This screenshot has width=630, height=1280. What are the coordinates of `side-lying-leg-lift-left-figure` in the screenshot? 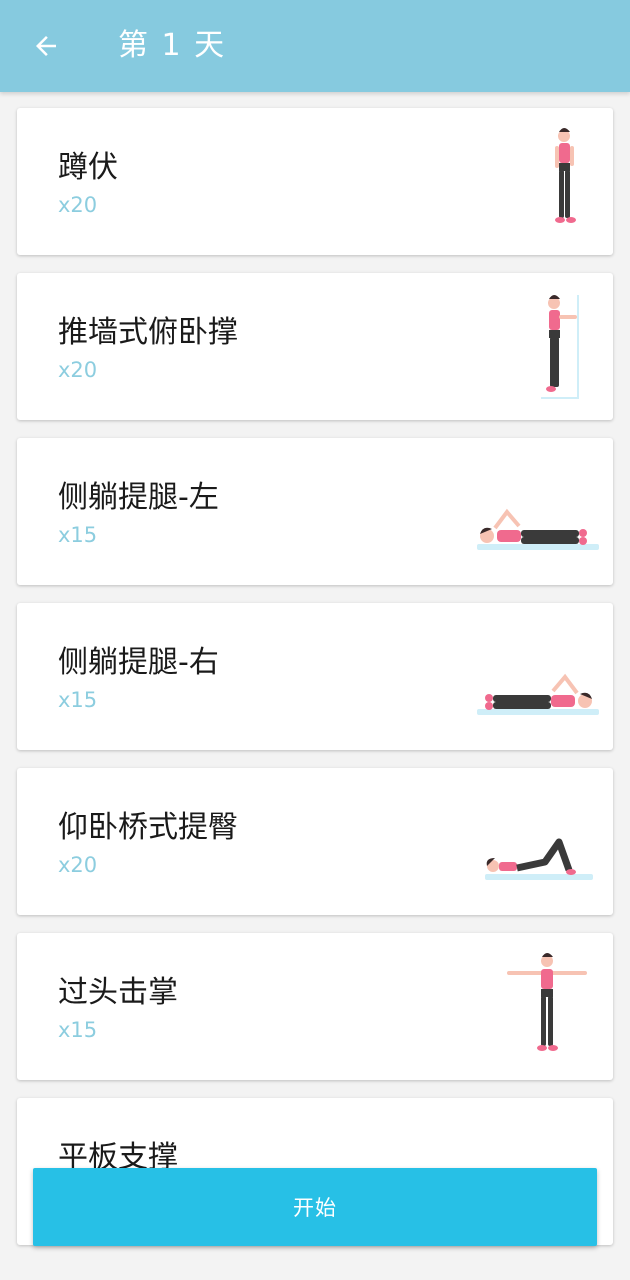 It's located at (538, 529).